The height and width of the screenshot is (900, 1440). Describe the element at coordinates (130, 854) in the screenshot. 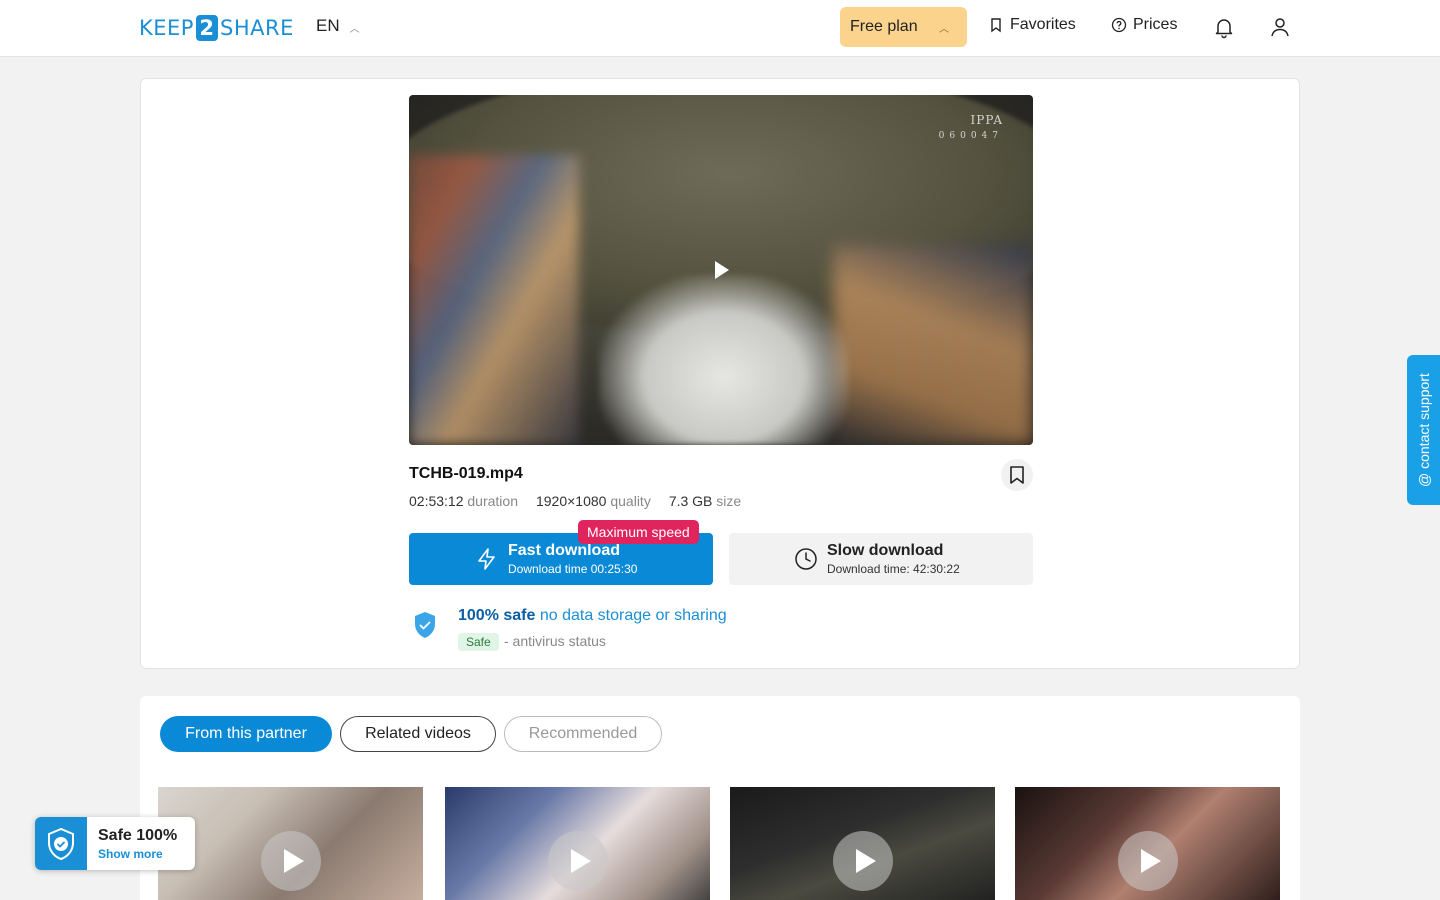

I see `show-more-link: Show more` at that location.